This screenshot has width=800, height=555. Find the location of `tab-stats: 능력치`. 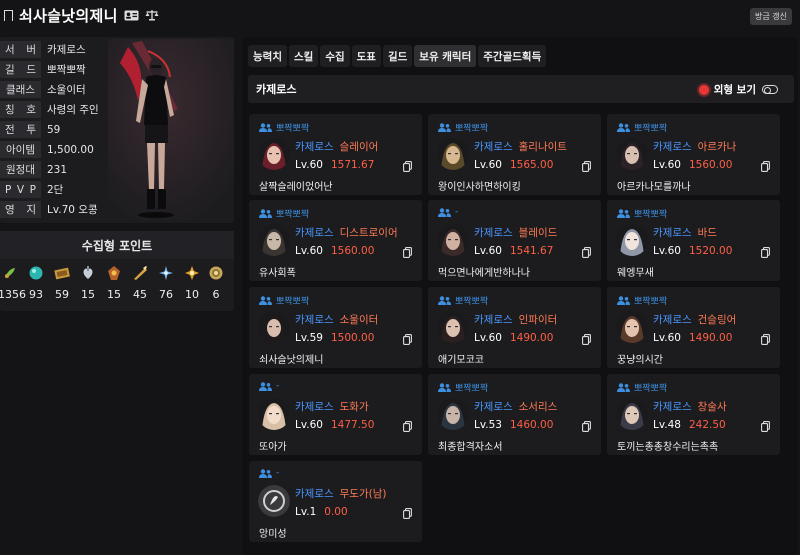

tab-stats: 능력치 is located at coordinates (267, 56).